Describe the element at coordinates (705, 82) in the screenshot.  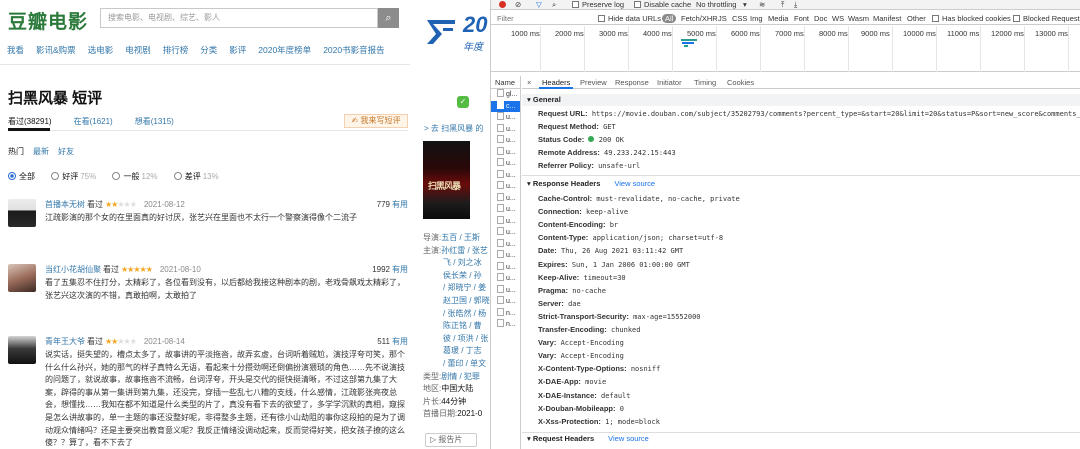
I see `tab-timing: Timing` at that location.